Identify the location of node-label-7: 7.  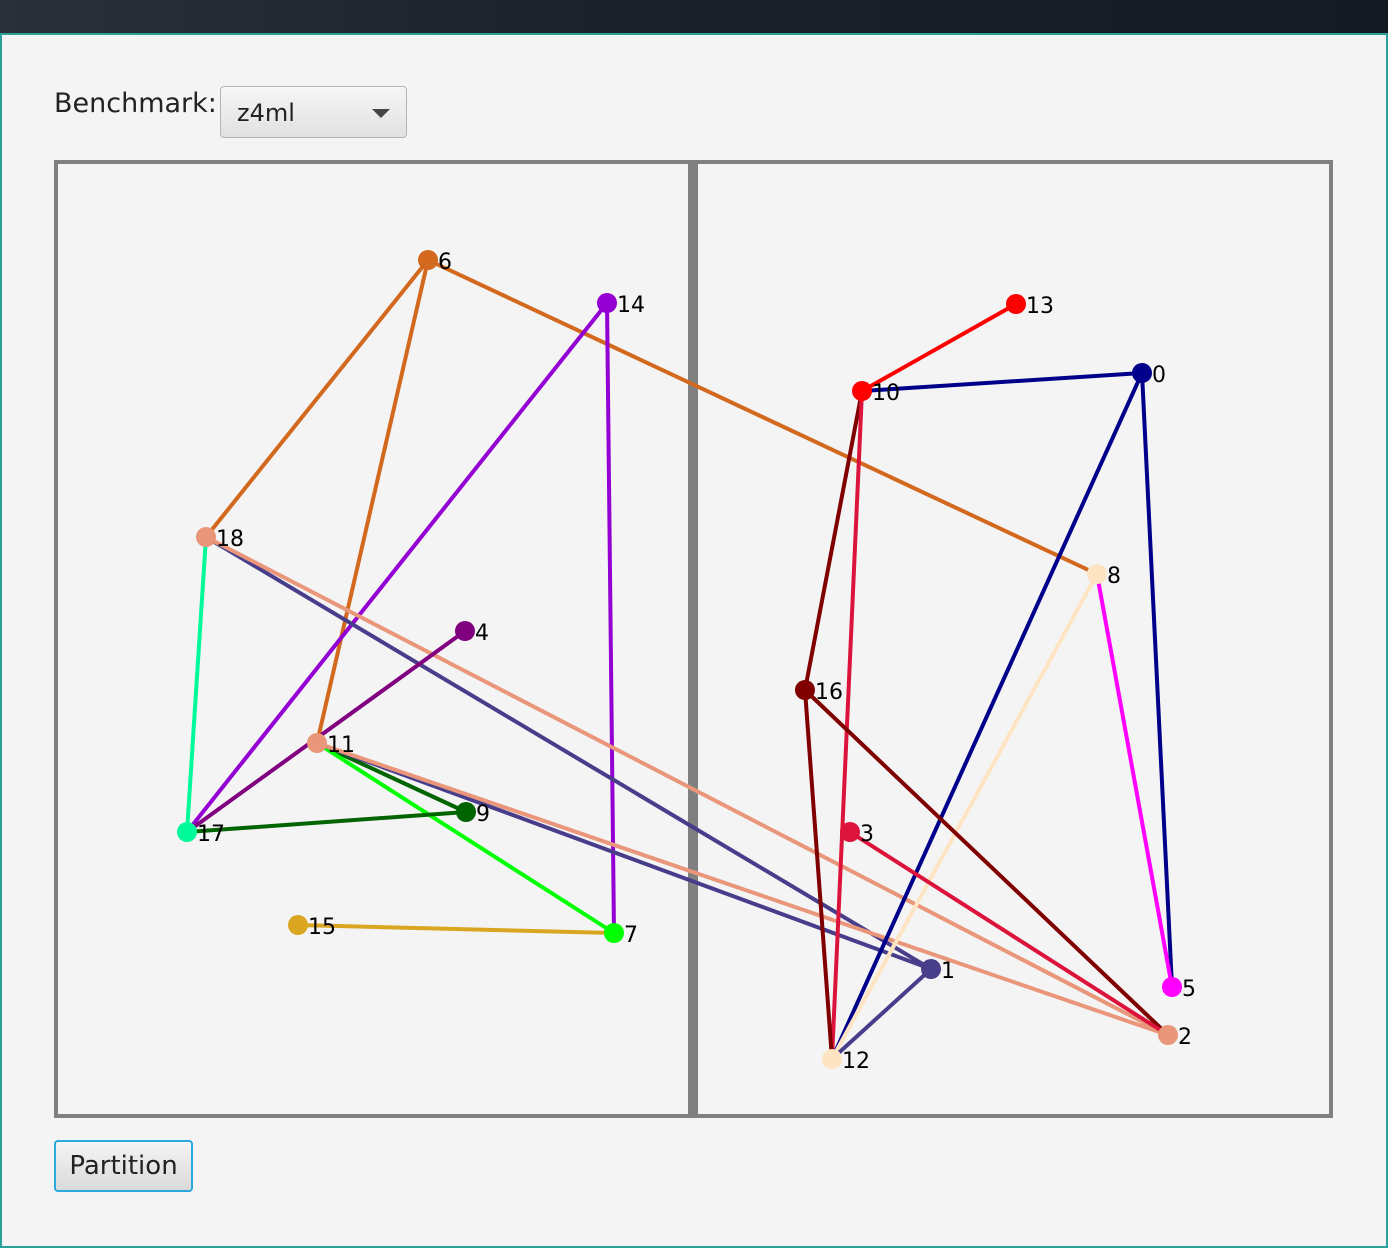
(631, 935).